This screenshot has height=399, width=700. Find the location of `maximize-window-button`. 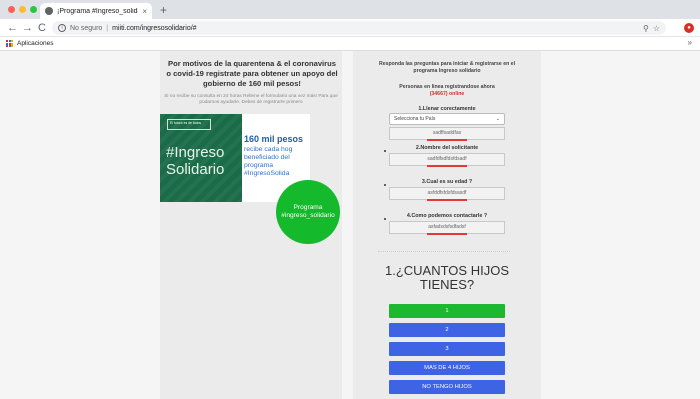

maximize-window-button is located at coordinates (33, 9).